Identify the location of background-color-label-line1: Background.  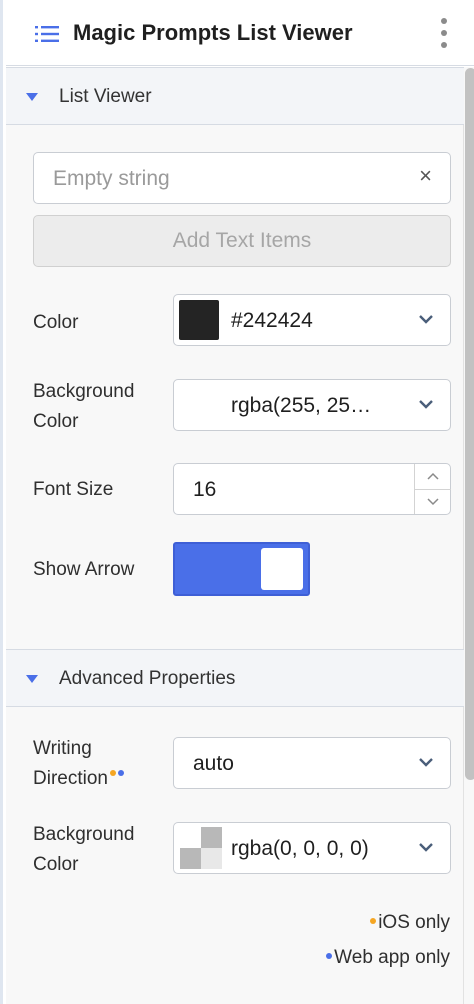
(84, 391).